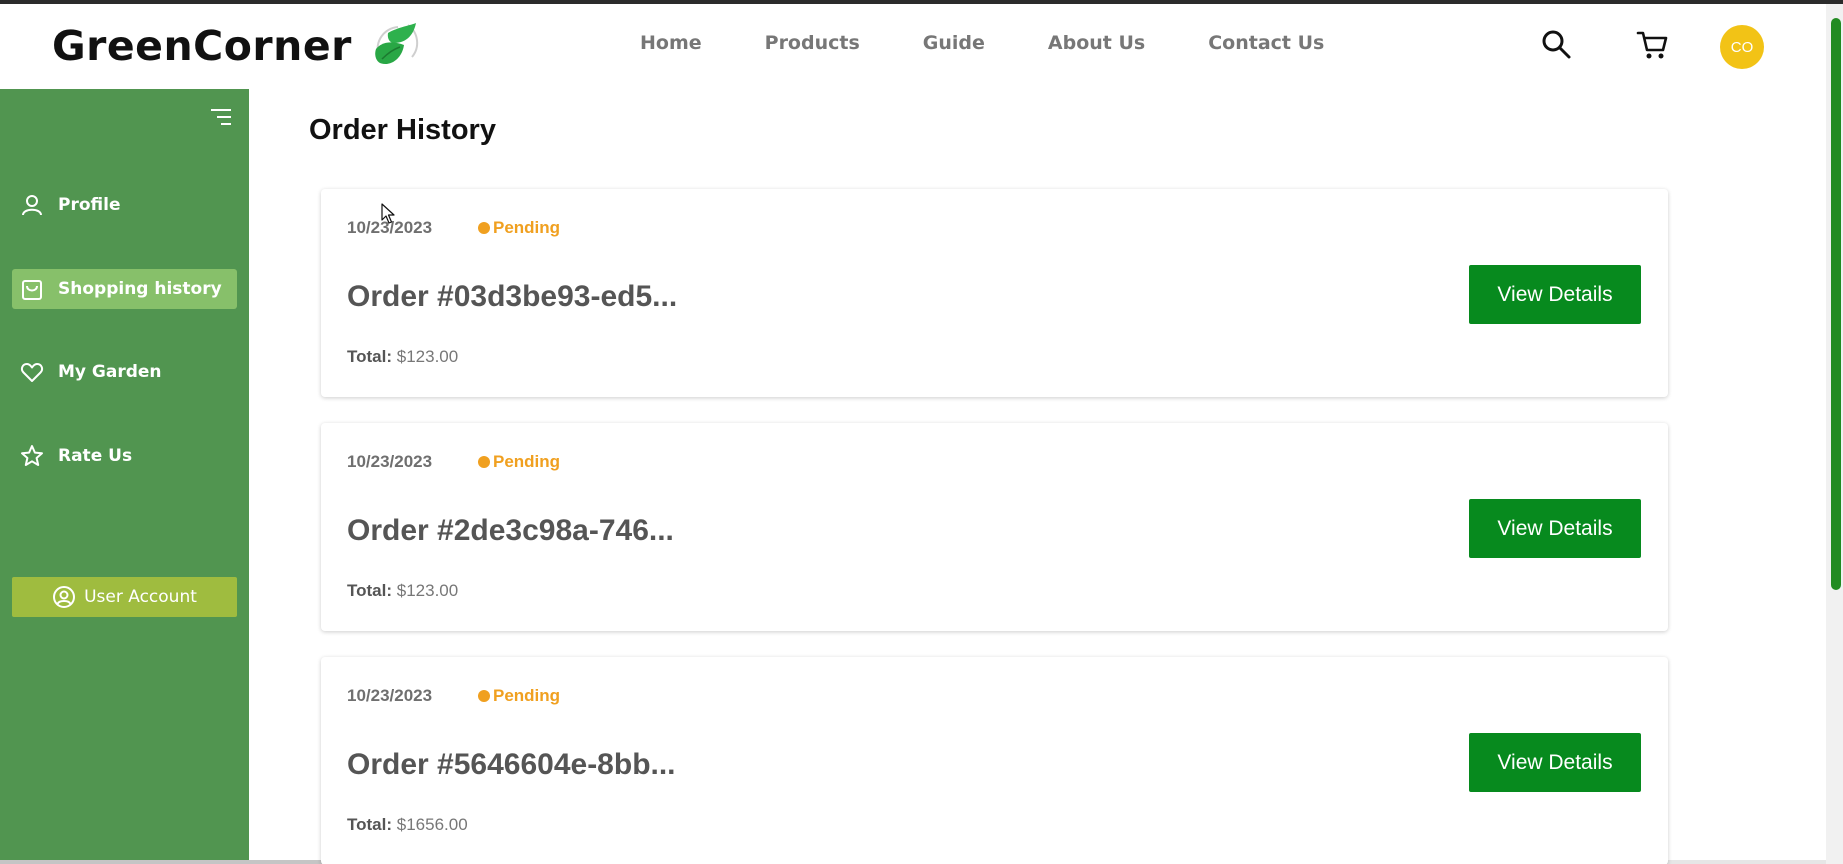  What do you see at coordinates (140, 289) in the screenshot?
I see `sidebar-item-label: Shopping history` at bounding box center [140, 289].